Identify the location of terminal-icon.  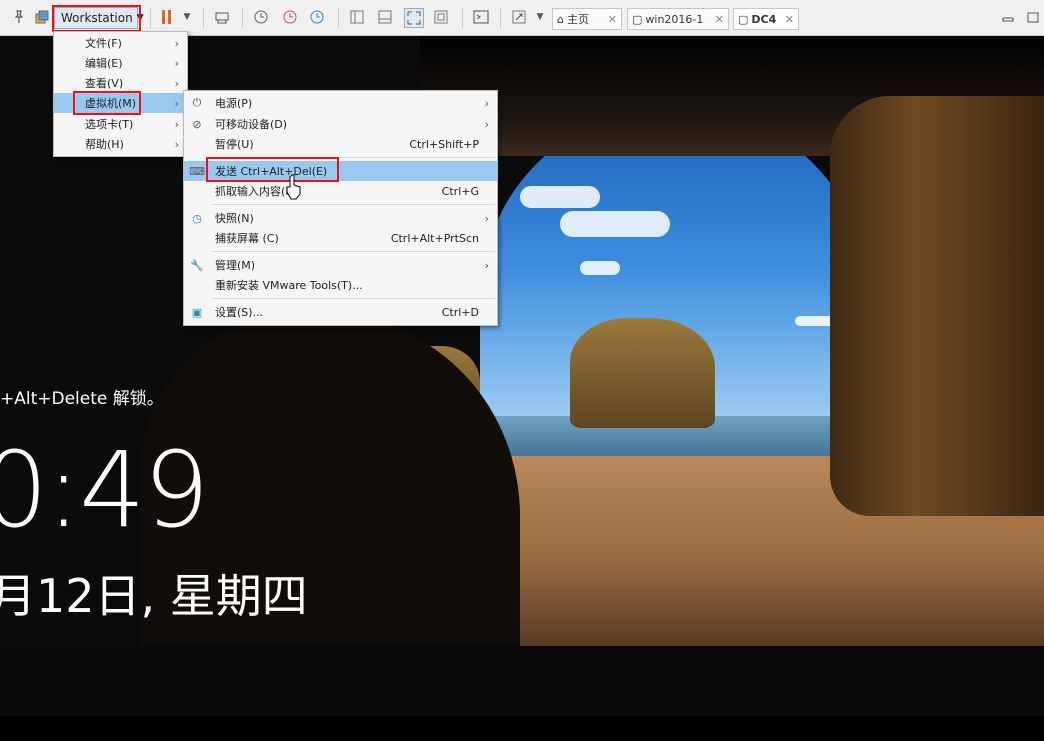
(481, 17).